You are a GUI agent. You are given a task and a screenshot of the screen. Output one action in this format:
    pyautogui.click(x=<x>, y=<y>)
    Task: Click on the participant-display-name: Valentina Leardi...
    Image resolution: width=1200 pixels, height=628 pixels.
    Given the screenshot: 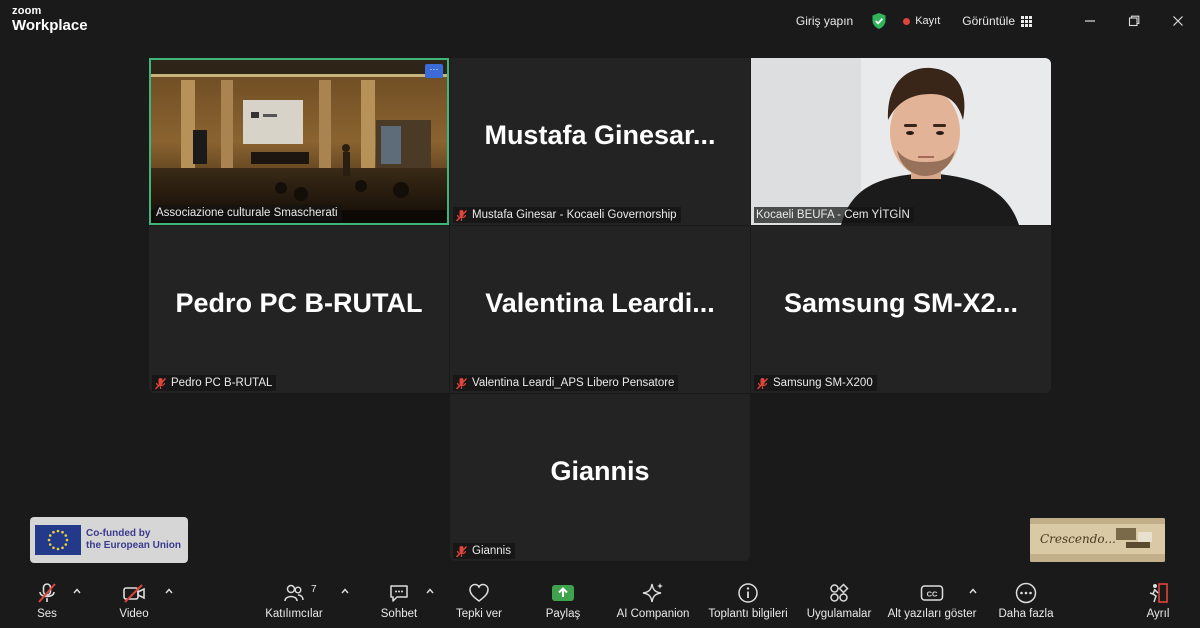 What is the action you would take?
    pyautogui.click(x=600, y=303)
    